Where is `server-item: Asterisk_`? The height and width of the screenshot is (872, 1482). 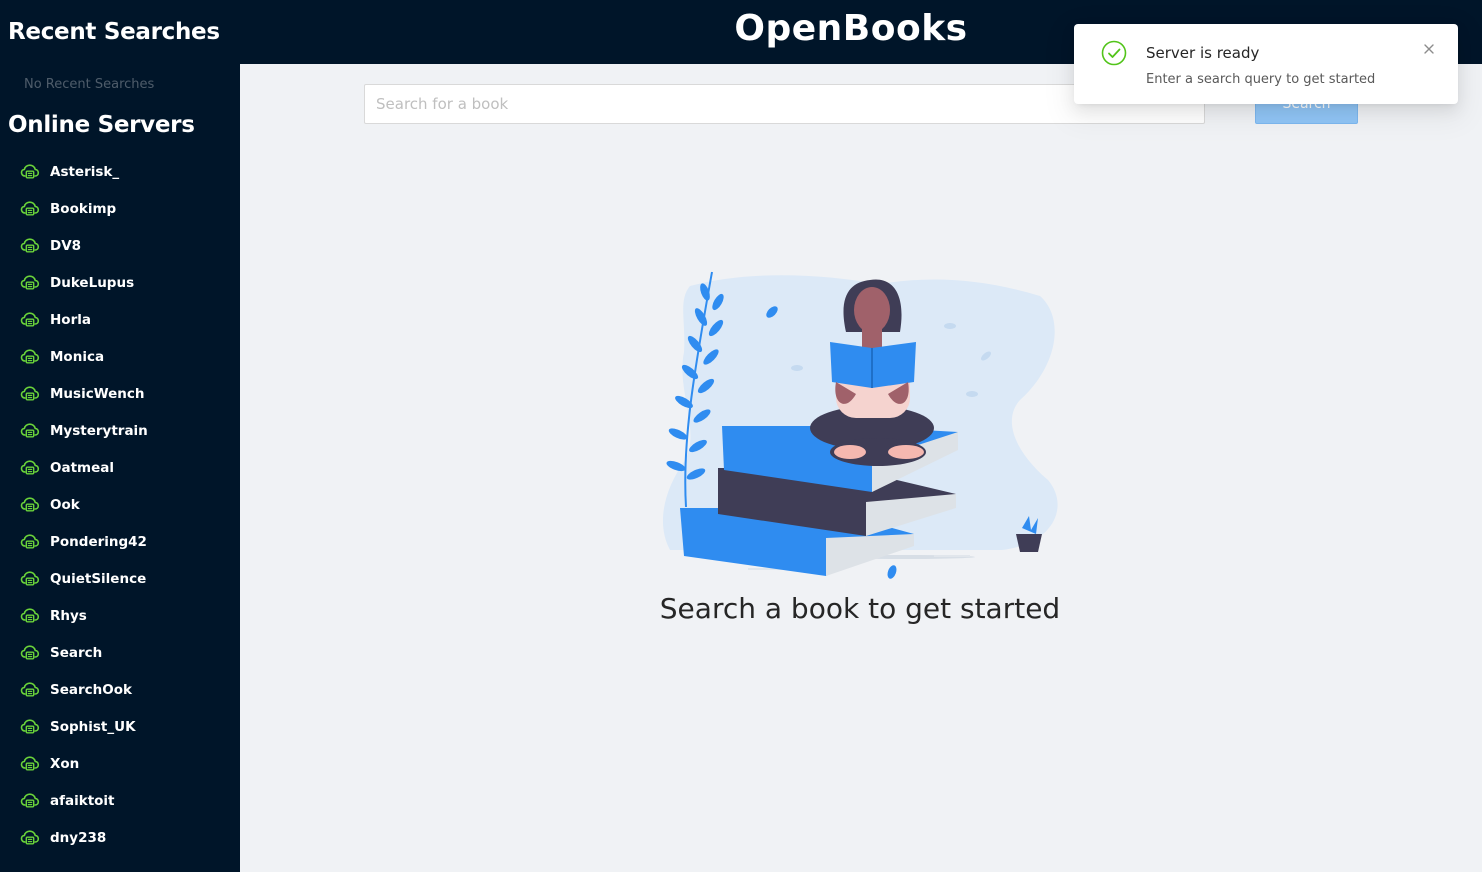
server-item: Asterisk_ is located at coordinates (120, 171).